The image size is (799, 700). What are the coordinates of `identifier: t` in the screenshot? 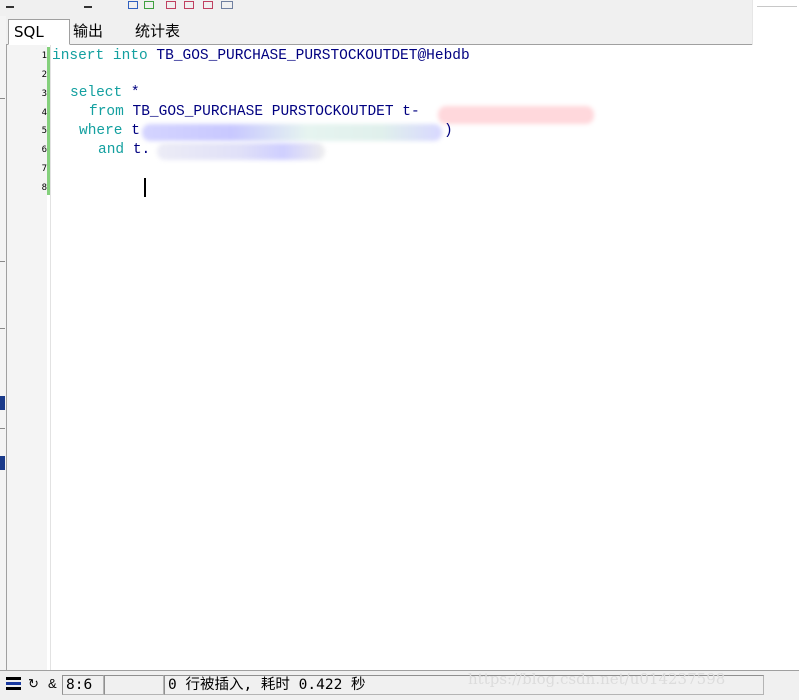 It's located at (135, 131).